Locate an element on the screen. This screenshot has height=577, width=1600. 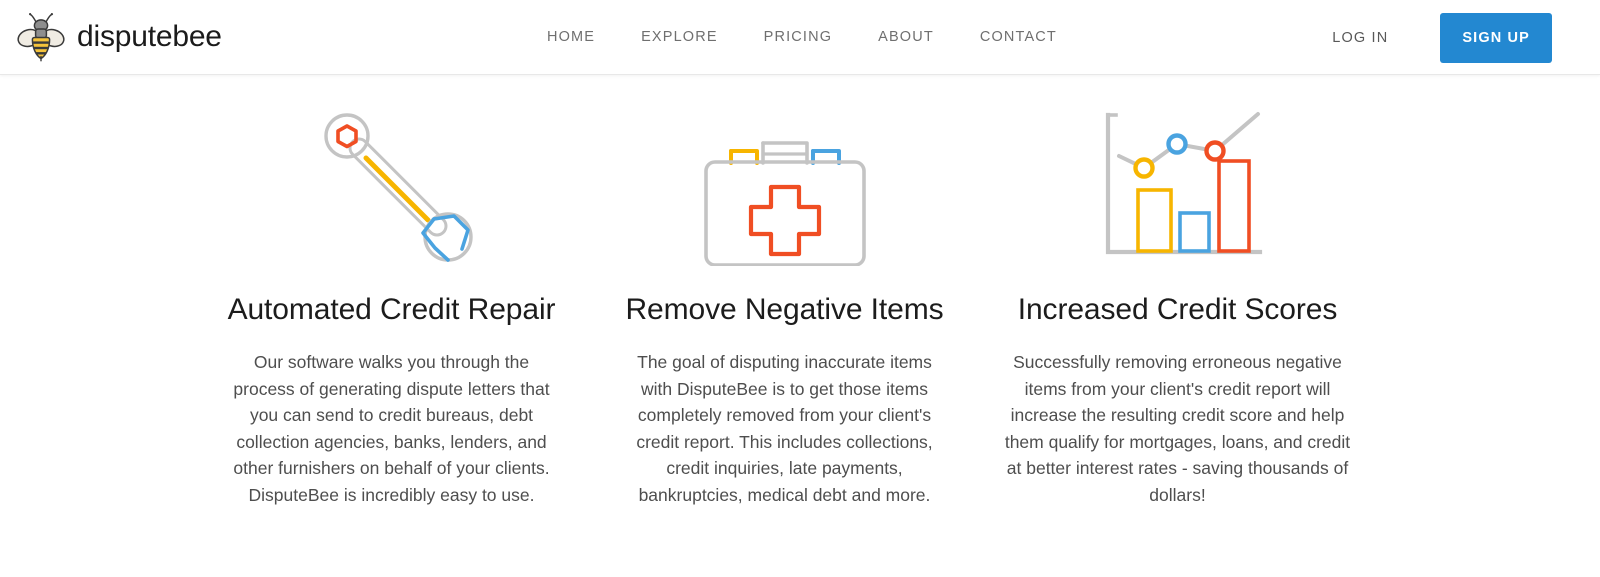
feature-title: Increased Credit Scores is located at coordinates (1177, 309).